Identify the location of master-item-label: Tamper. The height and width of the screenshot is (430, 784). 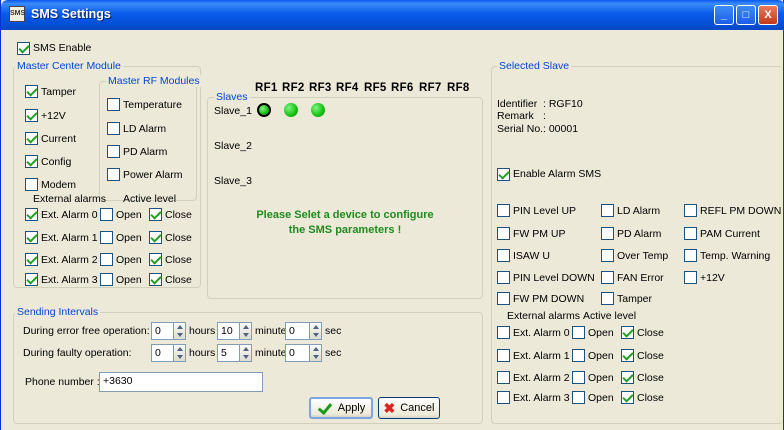
(59, 92).